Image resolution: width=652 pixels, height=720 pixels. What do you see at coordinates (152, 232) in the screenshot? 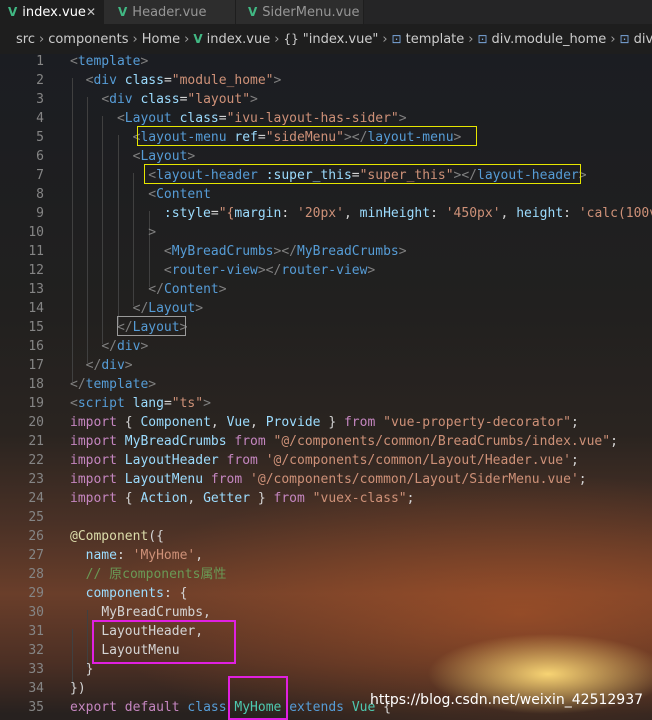
I see `code-text: >` at bounding box center [152, 232].